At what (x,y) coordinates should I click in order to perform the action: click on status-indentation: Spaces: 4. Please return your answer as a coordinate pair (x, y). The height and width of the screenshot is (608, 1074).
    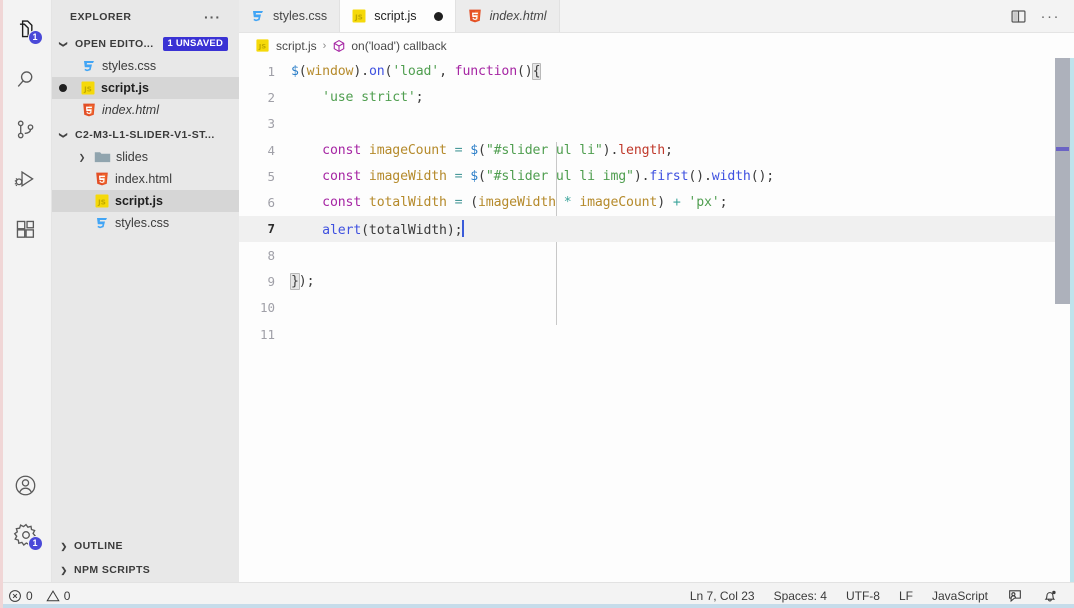
    Looking at the image, I should click on (800, 596).